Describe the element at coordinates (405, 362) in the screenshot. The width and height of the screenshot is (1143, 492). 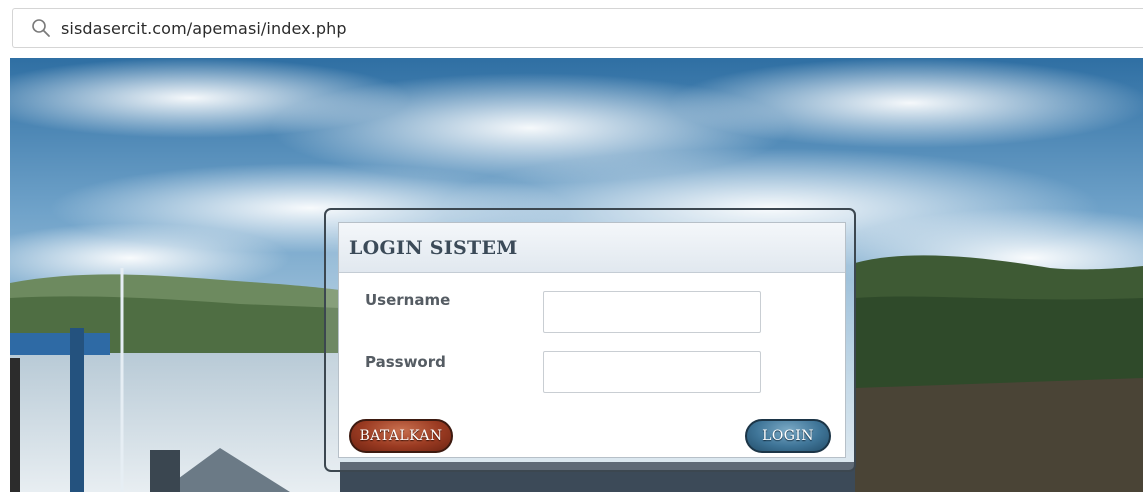
I see `password-label: Password` at that location.